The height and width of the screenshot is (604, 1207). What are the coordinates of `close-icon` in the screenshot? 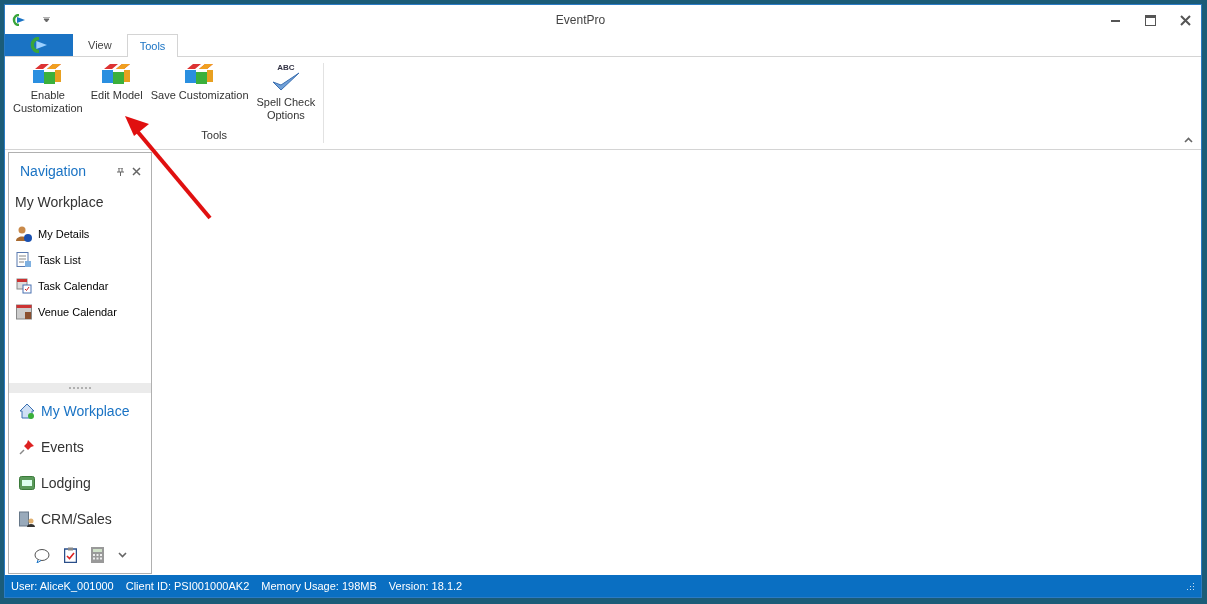 It's located at (136, 171).